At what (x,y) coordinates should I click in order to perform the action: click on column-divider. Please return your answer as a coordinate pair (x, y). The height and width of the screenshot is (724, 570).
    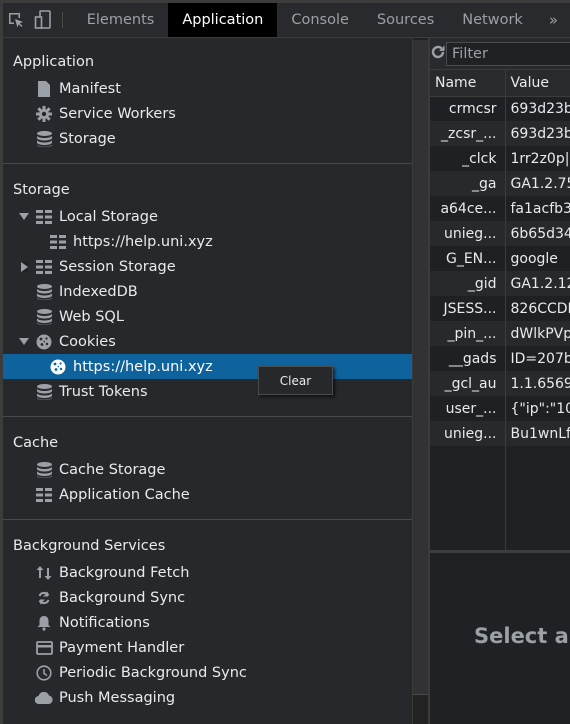
    Looking at the image, I should click on (505, 492).